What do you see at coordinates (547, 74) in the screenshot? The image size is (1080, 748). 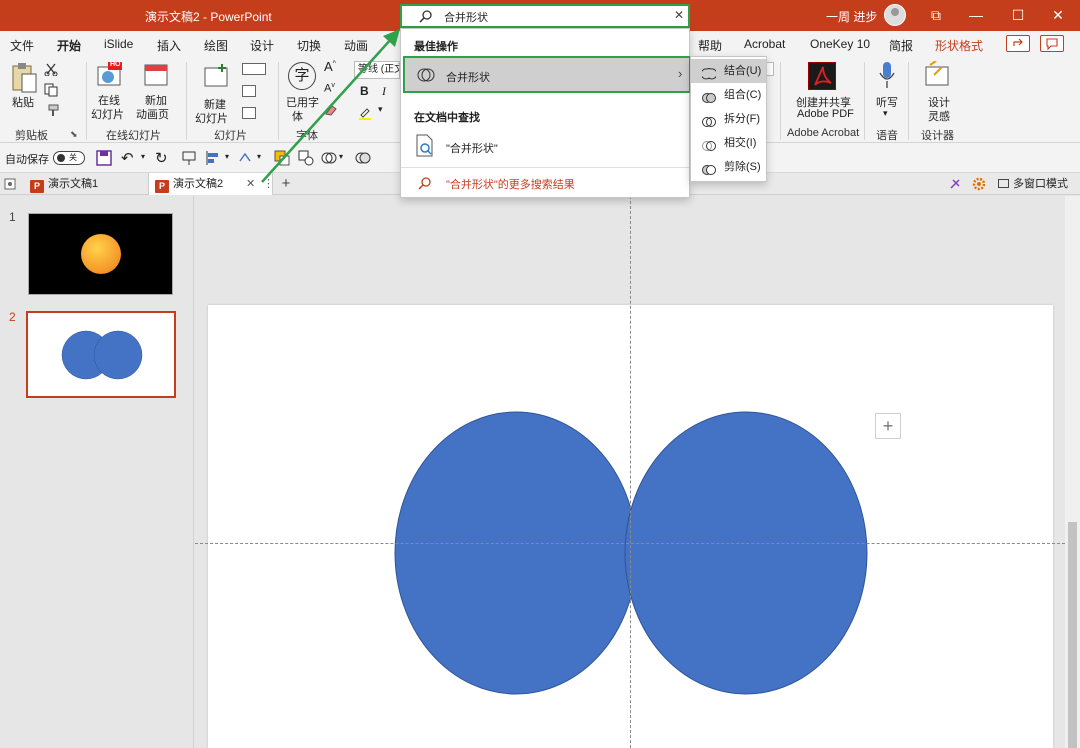 I see `merge-shapes-action: 合并形状 ›` at bounding box center [547, 74].